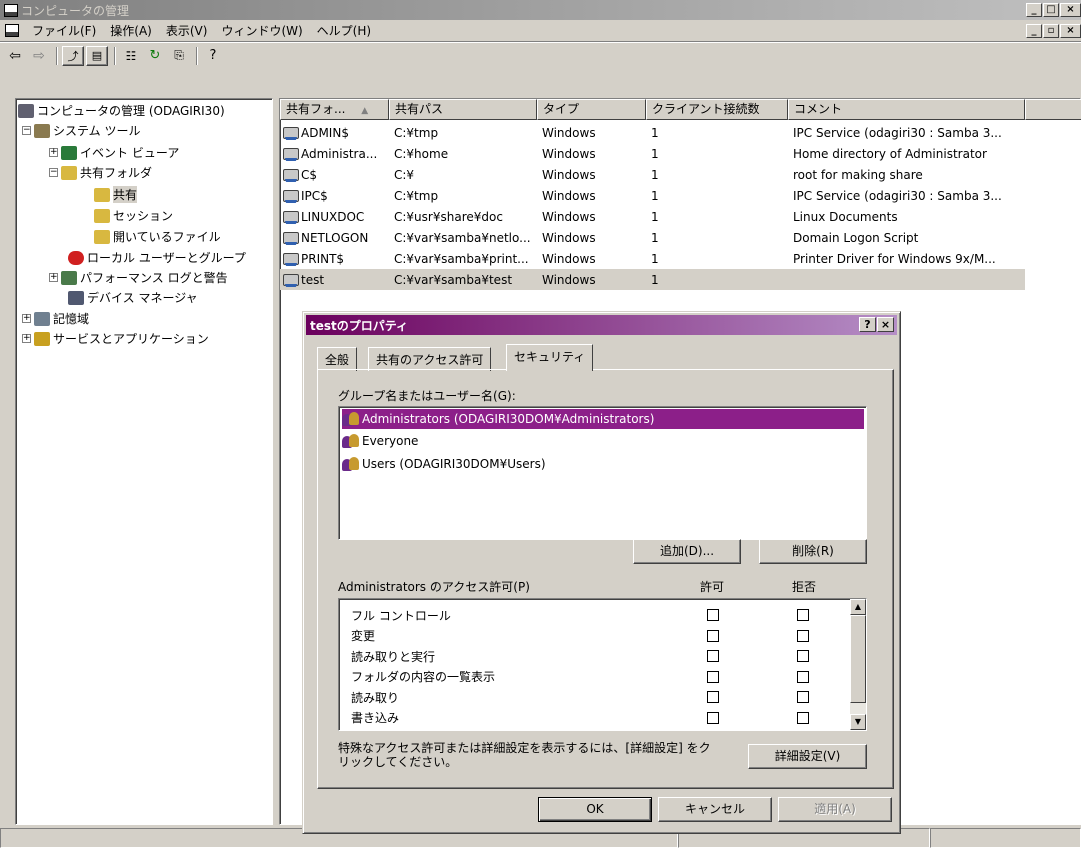  Describe the element at coordinates (906, 109) in the screenshot. I see `column-header-comment: コメント` at that location.